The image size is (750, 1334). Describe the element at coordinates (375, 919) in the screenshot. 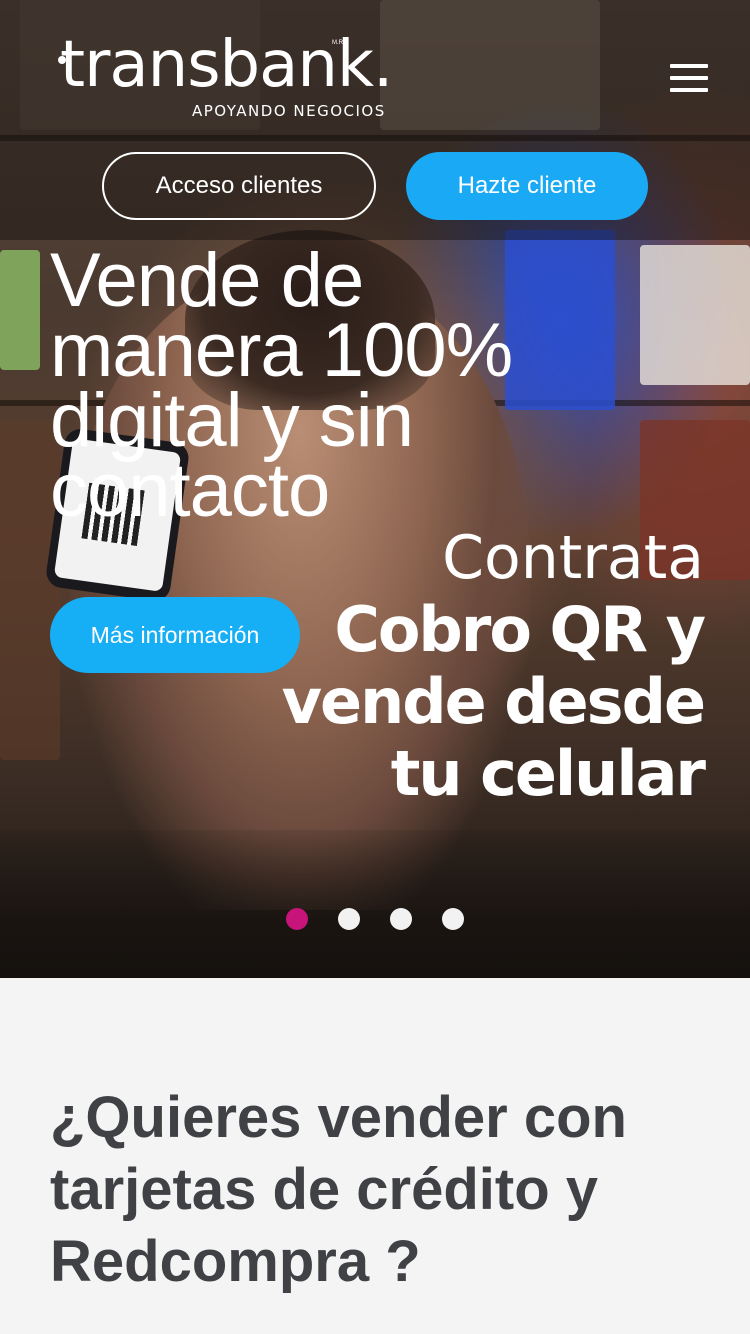

I see `carousel-pagination` at that location.